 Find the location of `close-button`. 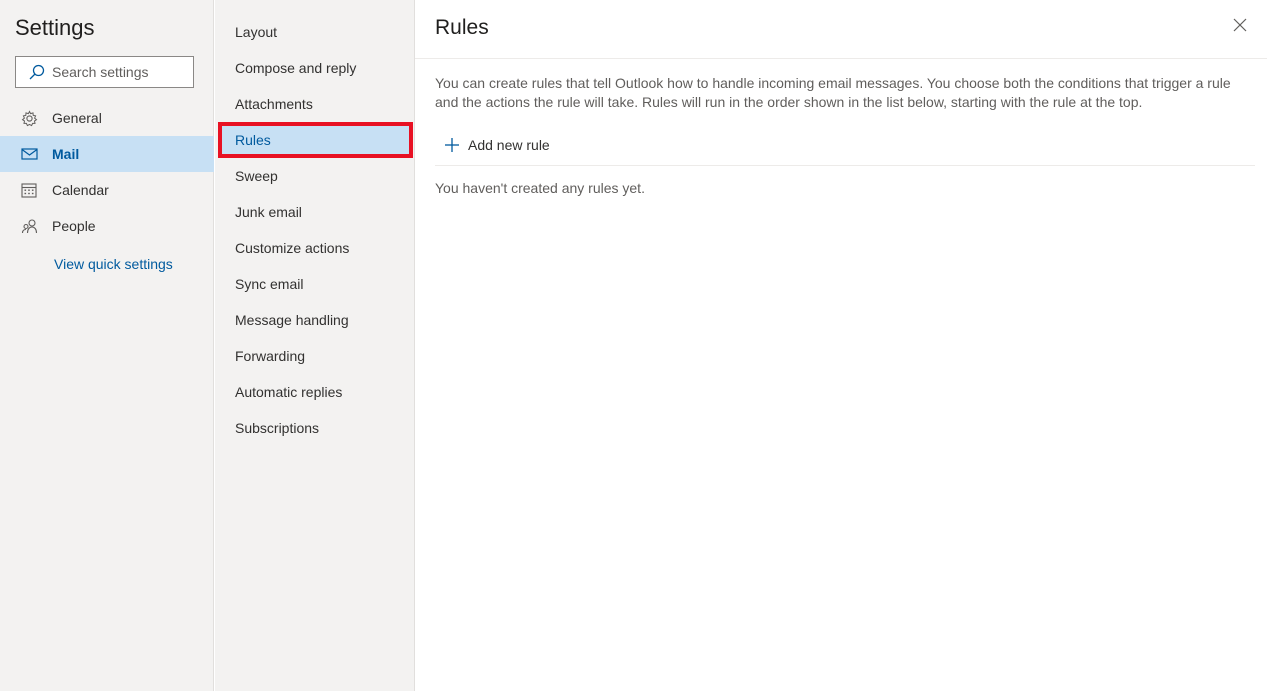

close-button is located at coordinates (1240, 27).